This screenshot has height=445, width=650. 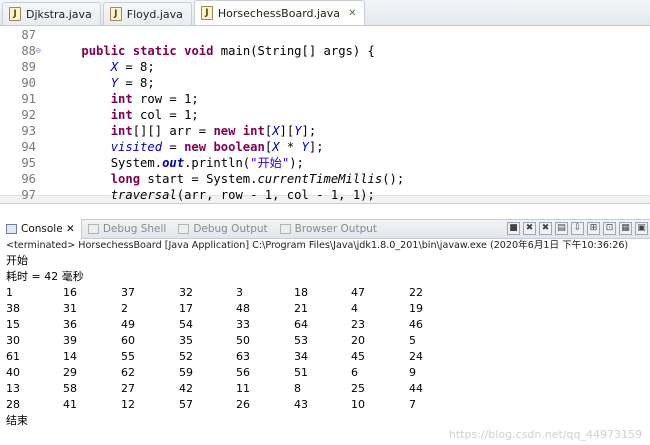 What do you see at coordinates (70, 340) in the screenshot?
I see `board-cell: 39` at bounding box center [70, 340].